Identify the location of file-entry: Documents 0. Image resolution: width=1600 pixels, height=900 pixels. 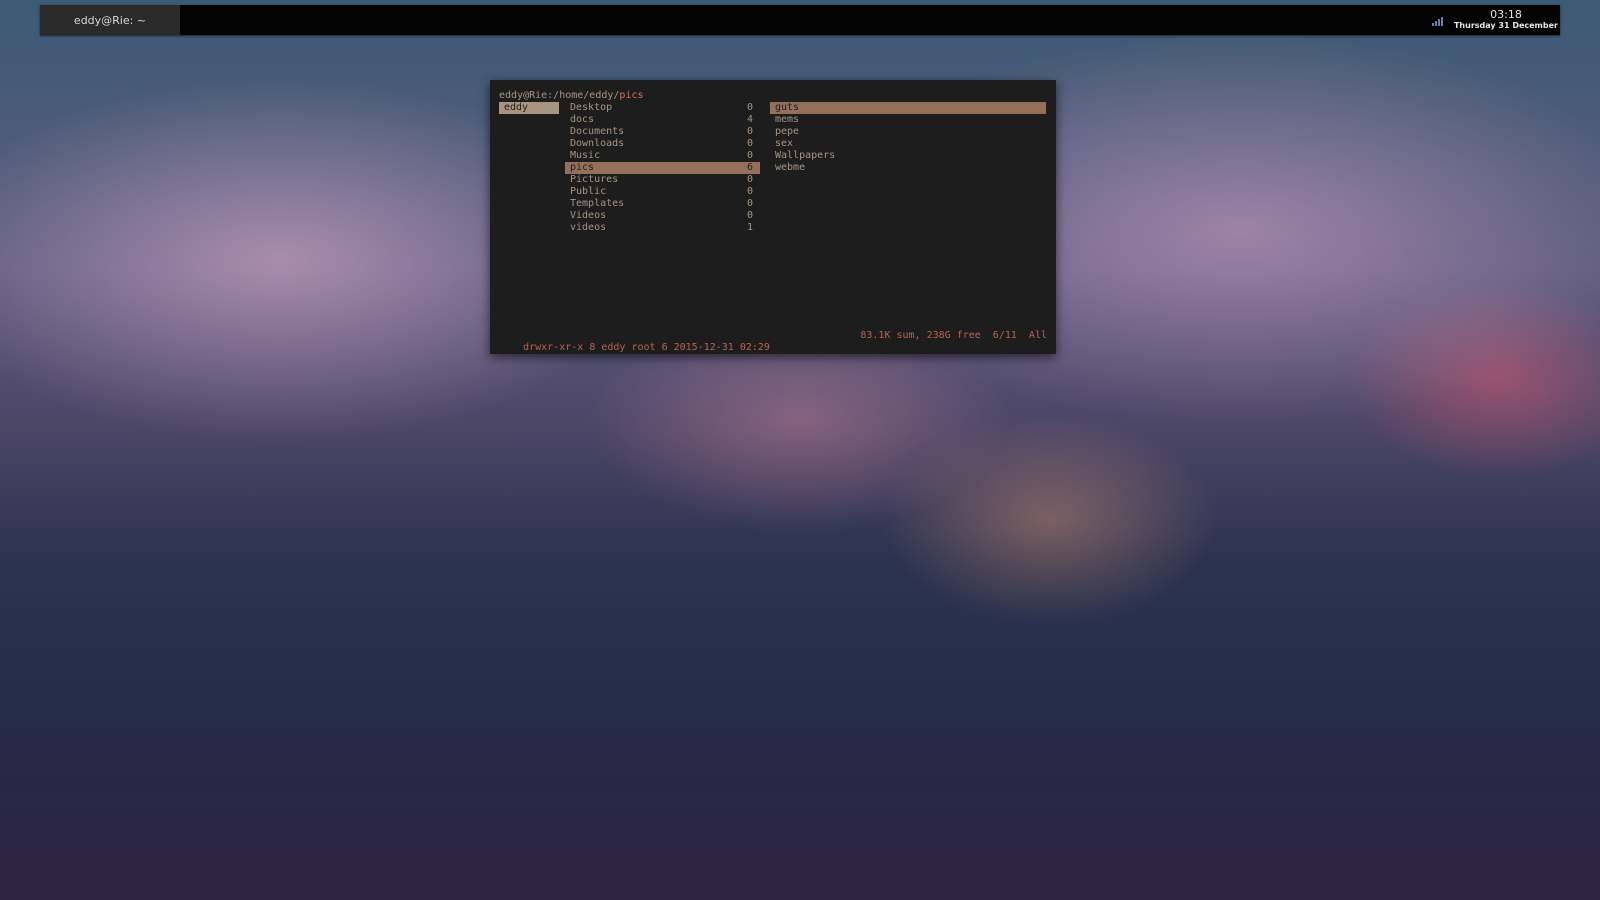
(662, 132).